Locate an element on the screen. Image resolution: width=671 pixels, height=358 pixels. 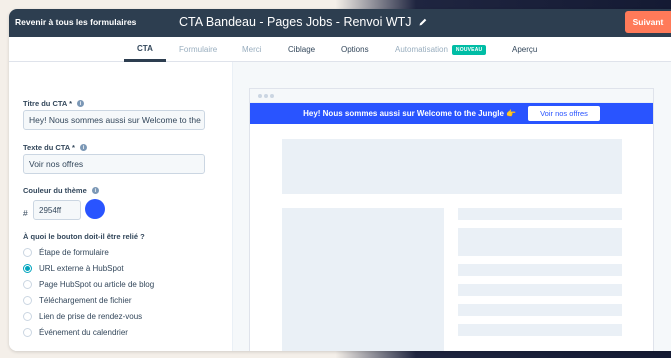
radio-file-download: Téléchargement de fichier is located at coordinates (77, 300).